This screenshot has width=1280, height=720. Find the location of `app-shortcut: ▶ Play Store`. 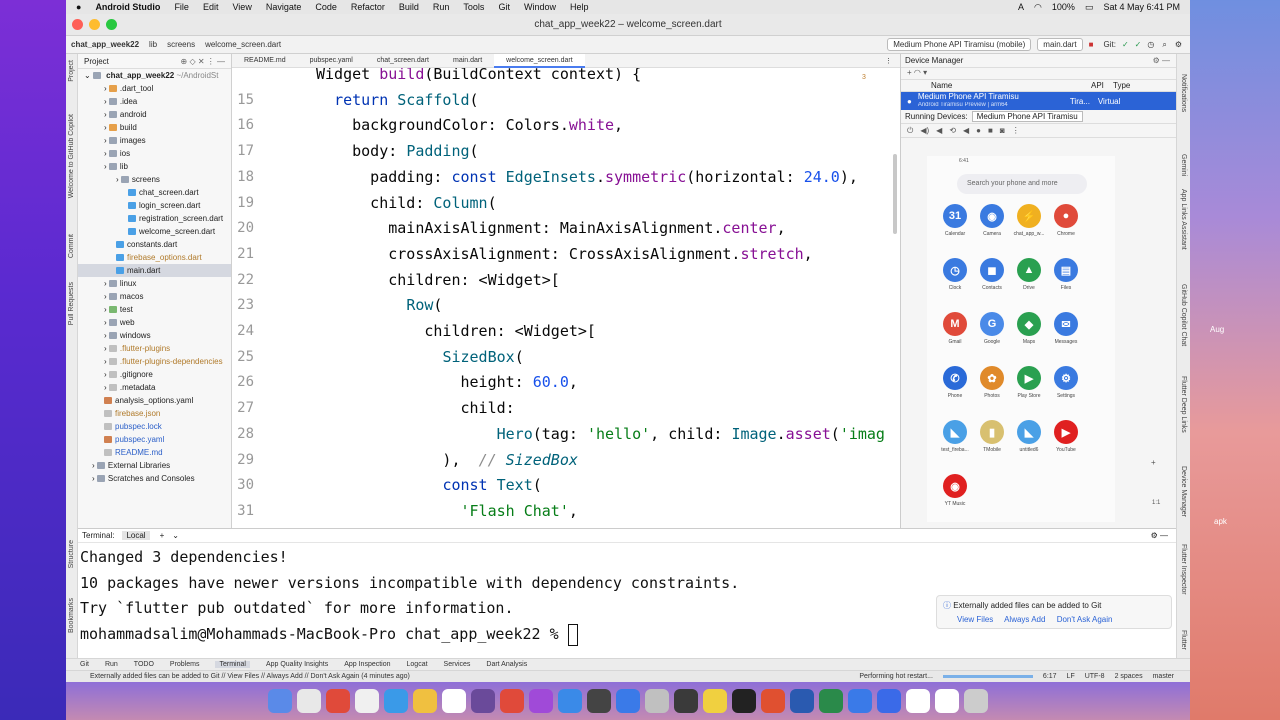

app-shortcut: ▶ Play Store is located at coordinates (1029, 382).